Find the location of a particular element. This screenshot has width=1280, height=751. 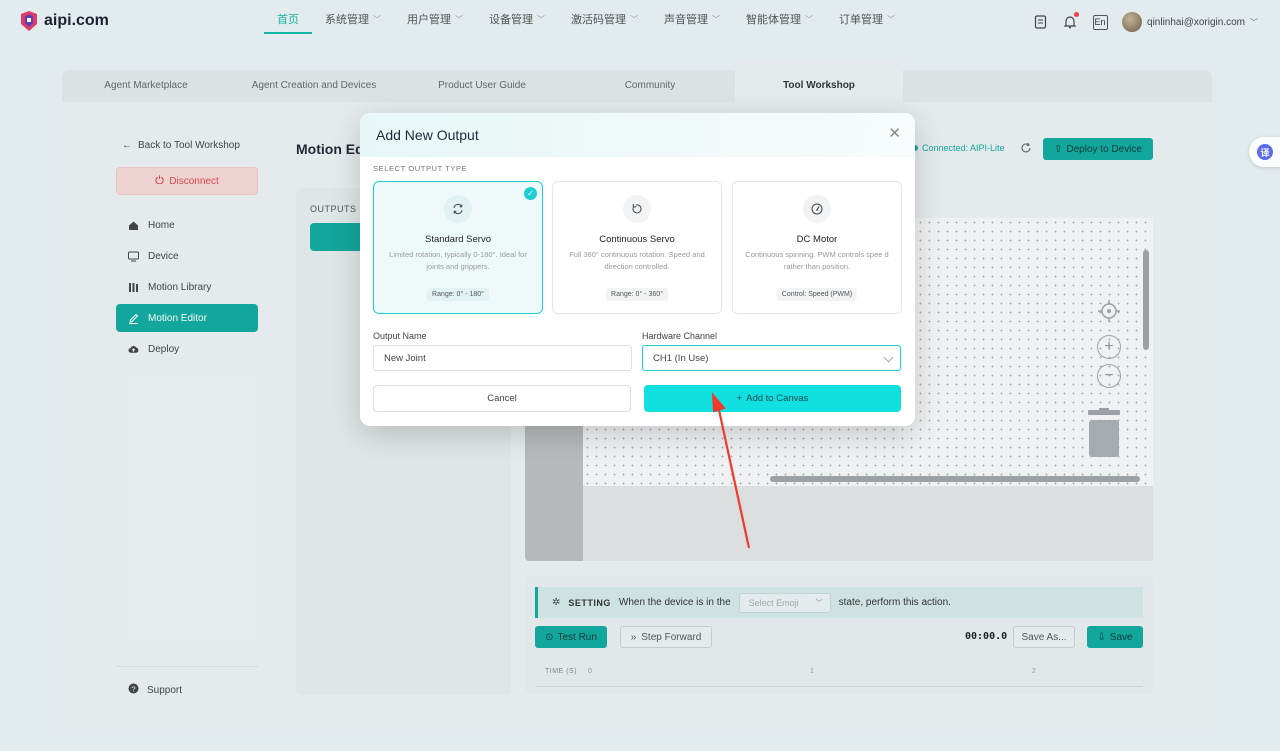

output-name-value: New Joint is located at coordinates (405, 358).